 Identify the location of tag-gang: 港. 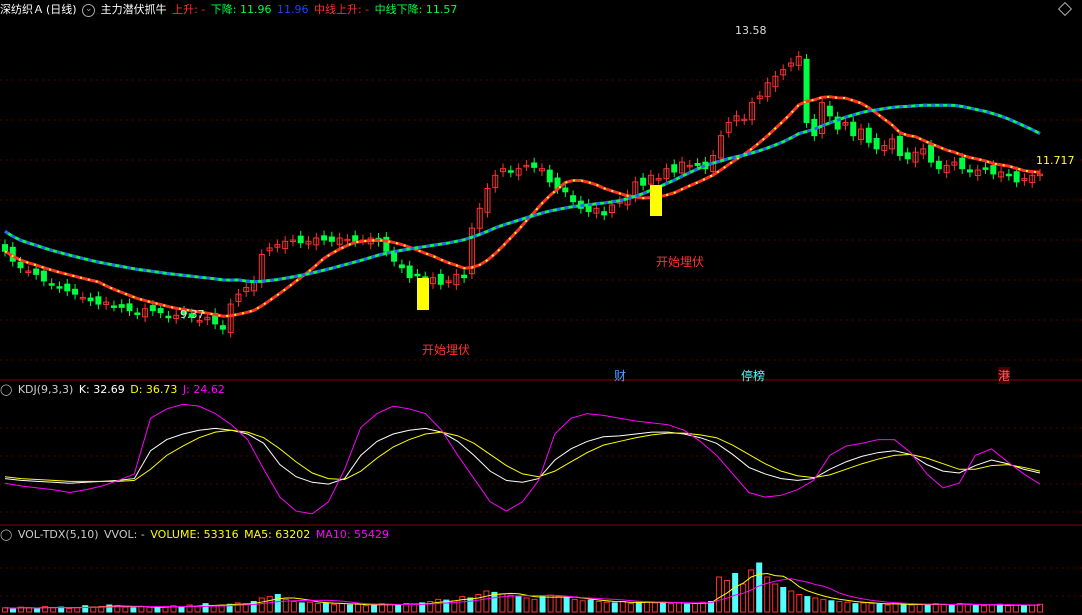
(1004, 375).